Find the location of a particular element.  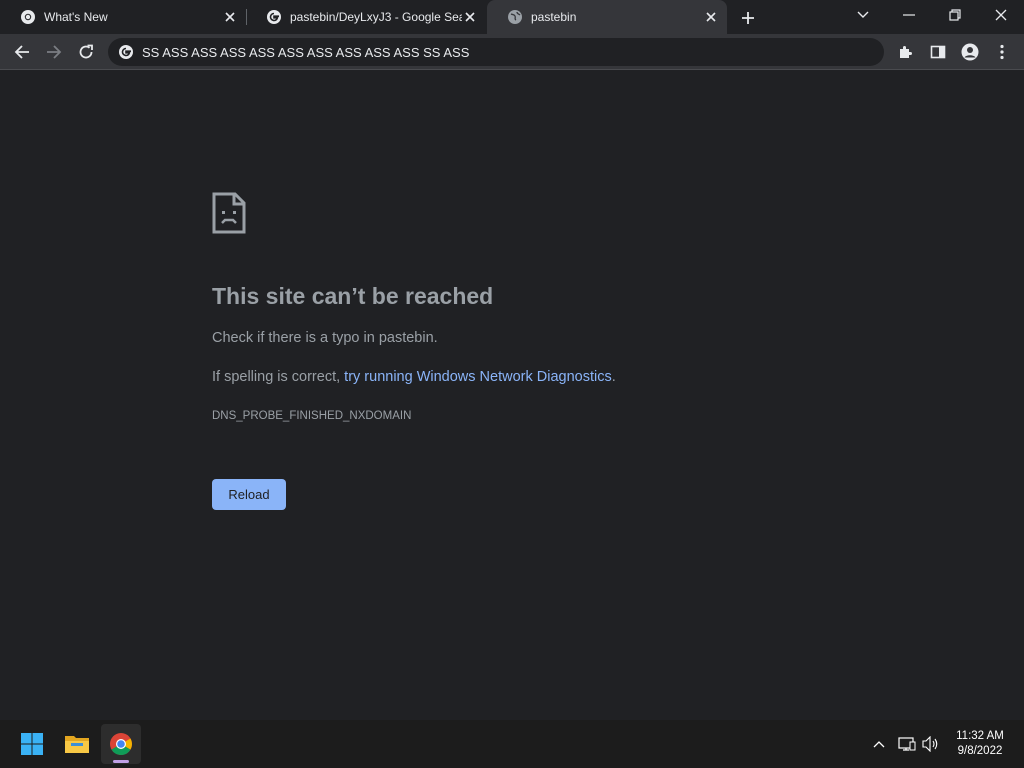

volume-button is located at coordinates (931, 744).